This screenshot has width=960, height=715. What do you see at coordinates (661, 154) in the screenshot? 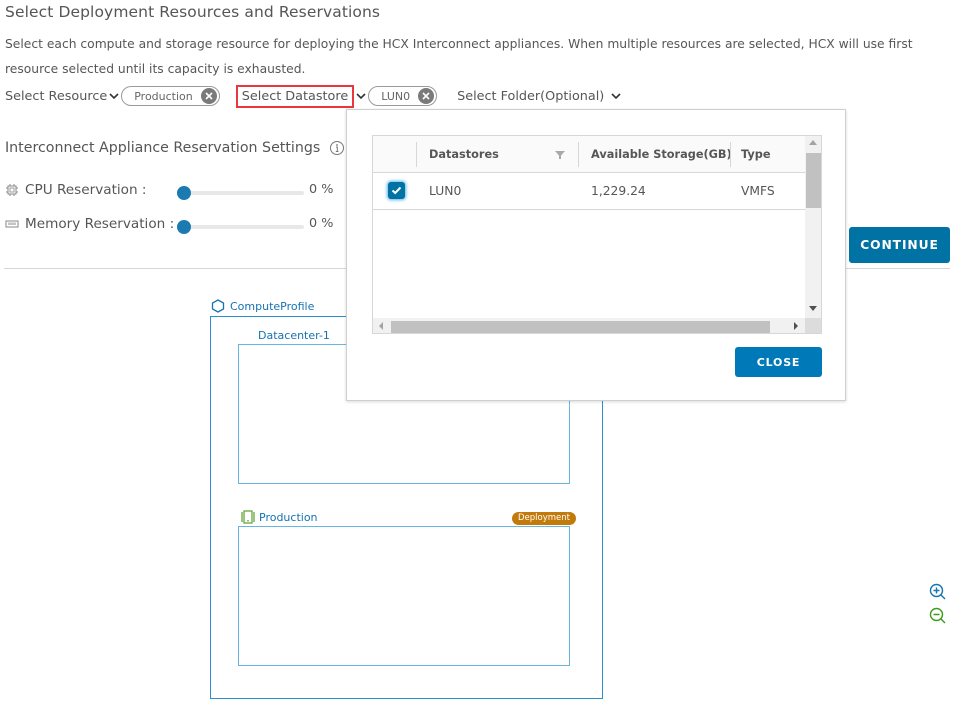
I see `column-header-available-storage: Available Storage(GB)` at bounding box center [661, 154].